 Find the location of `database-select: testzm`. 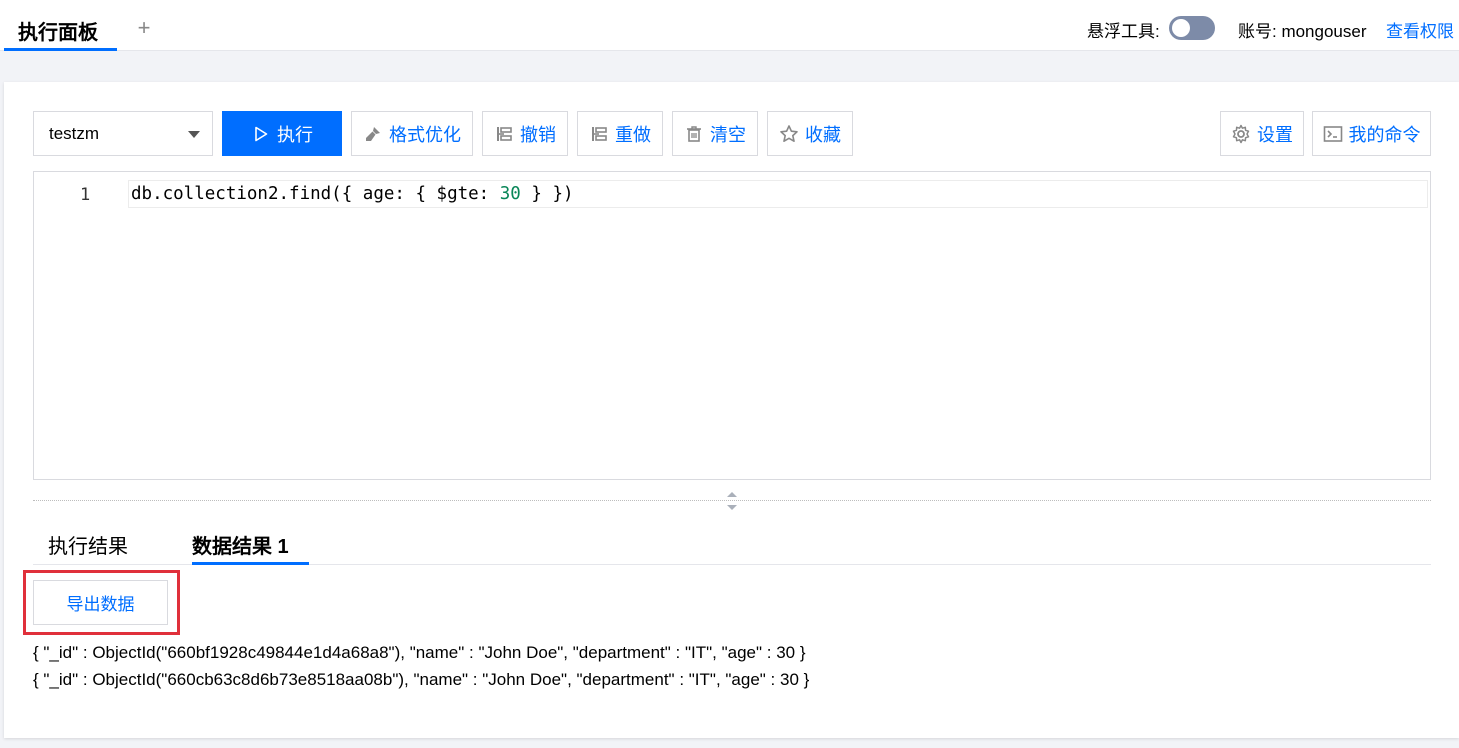

database-select: testzm is located at coordinates (123, 133).